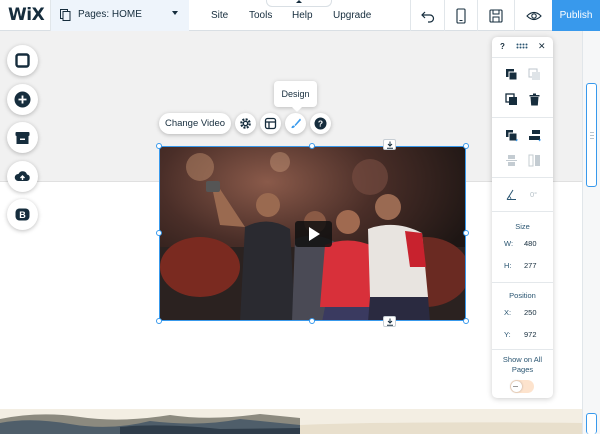  I want to click on y-key: Y:, so click(507, 334).